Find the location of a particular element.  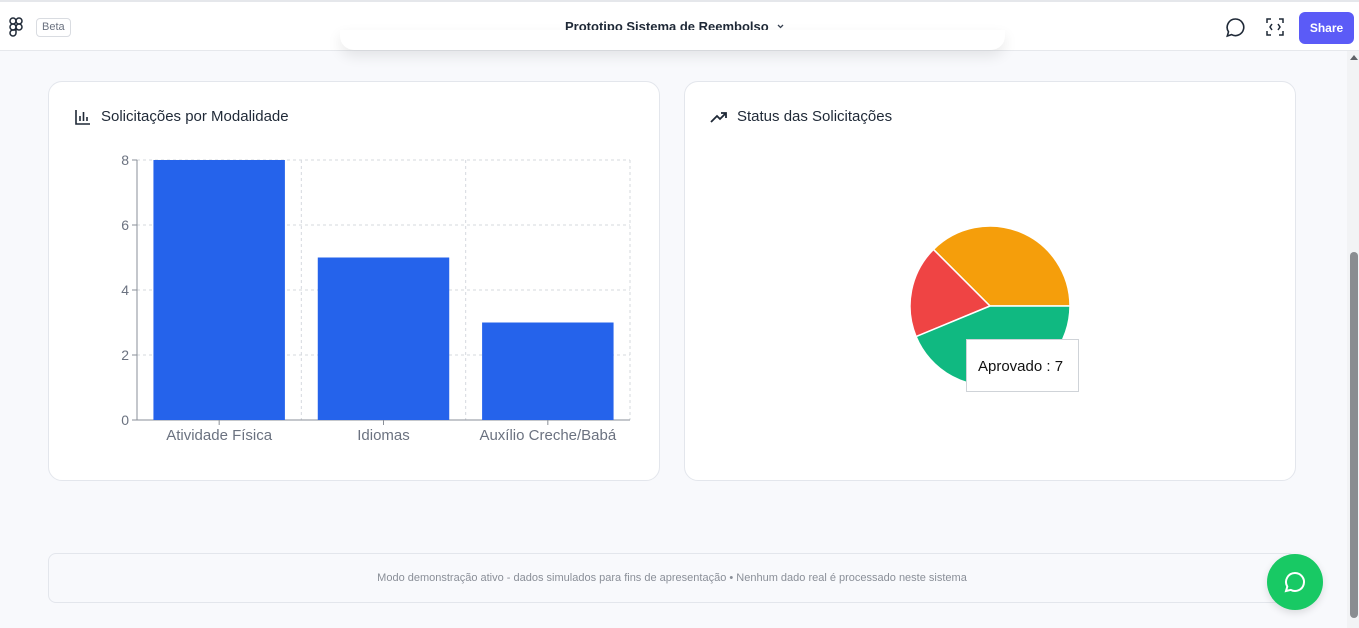

x-tick-label: Atividade Física is located at coordinates (219, 435).